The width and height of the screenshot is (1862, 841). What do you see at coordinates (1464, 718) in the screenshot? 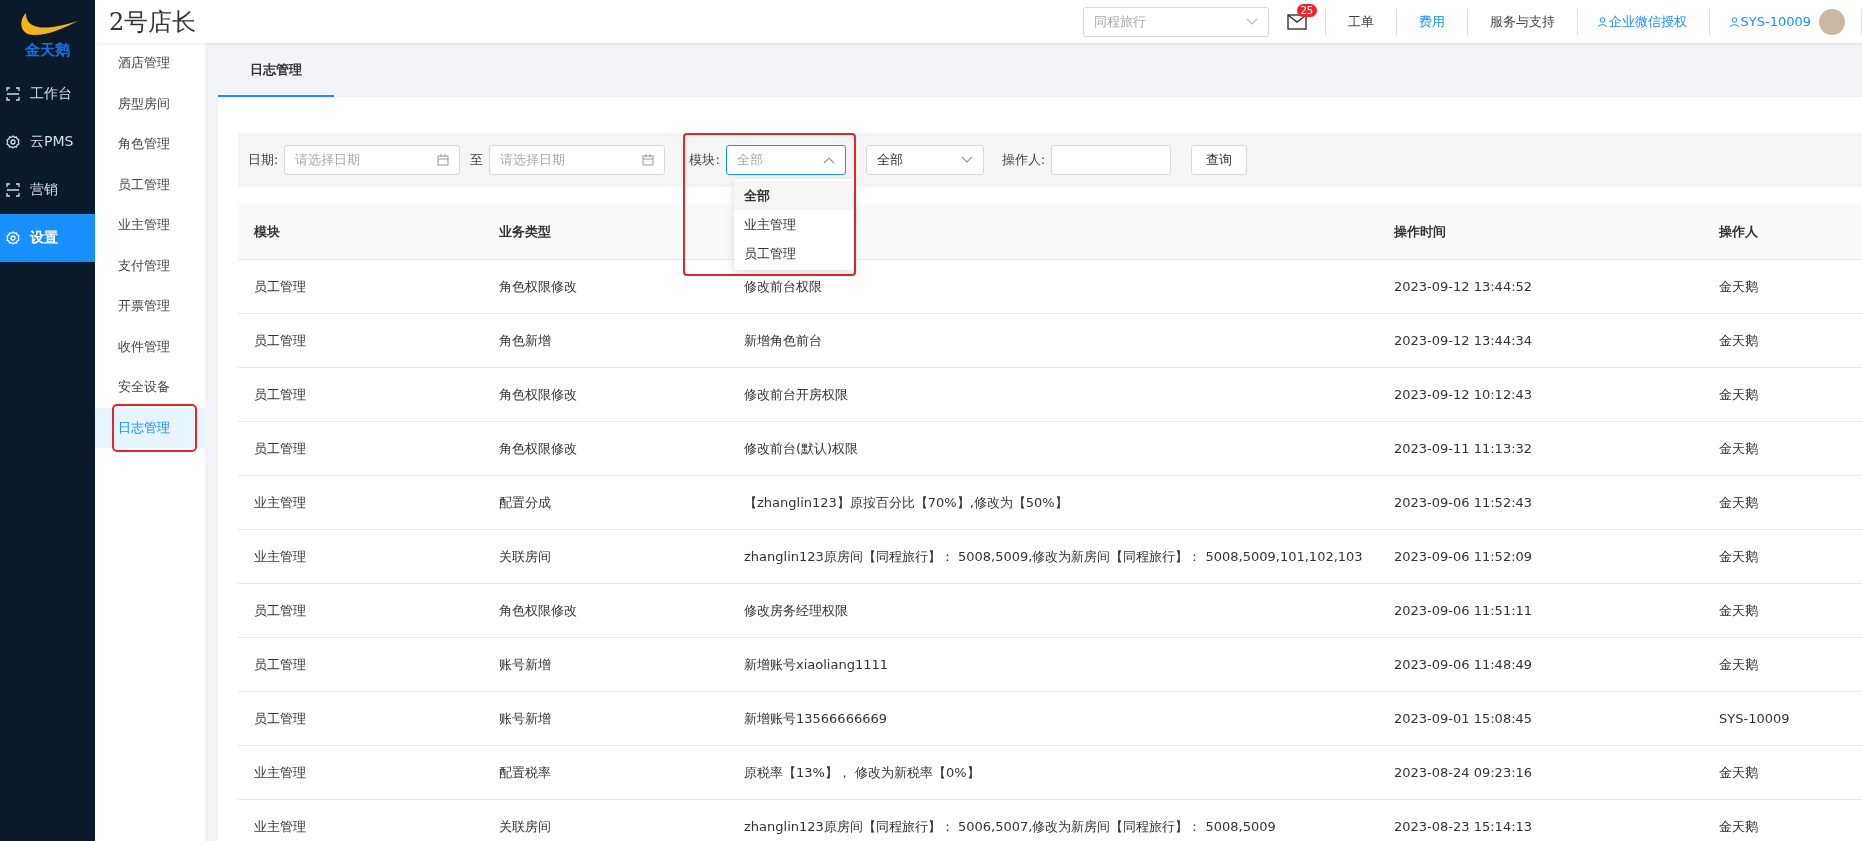
I see `table-cell-text: 2023-09-01 15:08:45` at bounding box center [1464, 718].